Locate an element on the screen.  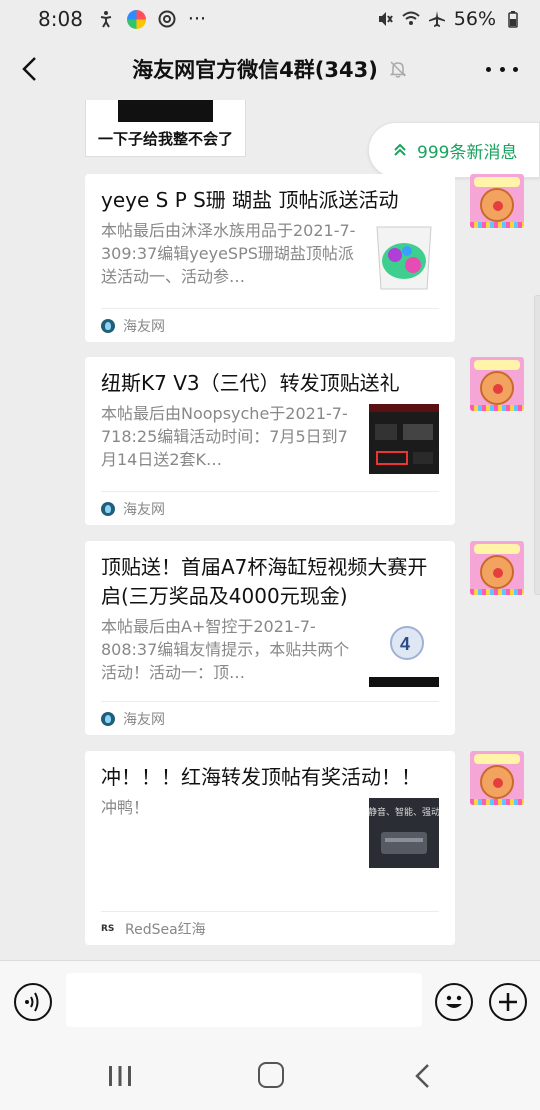
status-bar: 8:08 ··· 56% is located at coordinates (270, 19).